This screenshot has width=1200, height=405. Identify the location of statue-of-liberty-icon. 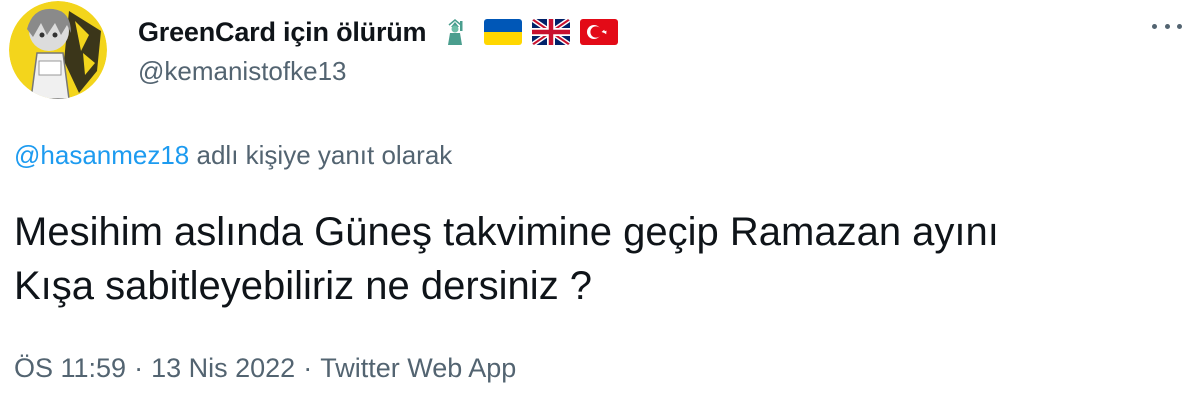
(455, 32).